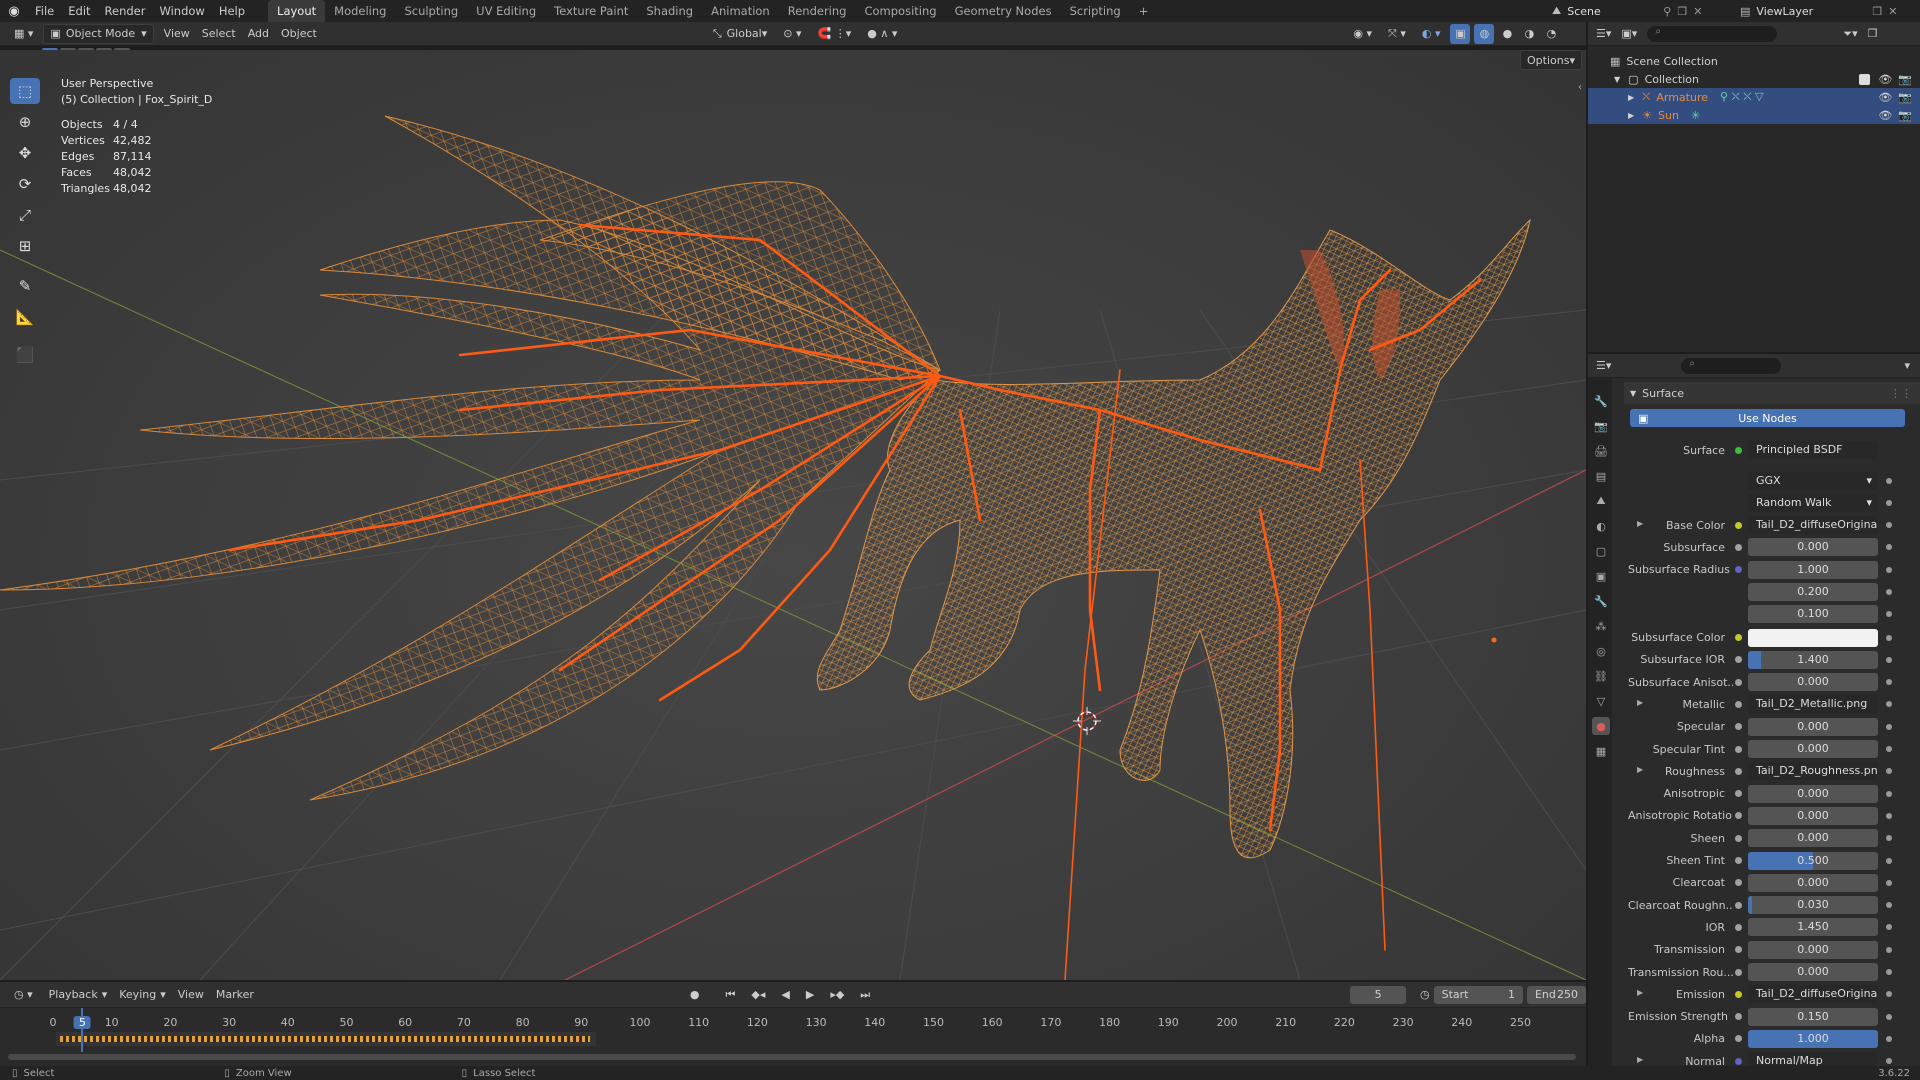  Describe the element at coordinates (25, 215) in the screenshot. I see `scale-tool-icon: ⤢` at that location.